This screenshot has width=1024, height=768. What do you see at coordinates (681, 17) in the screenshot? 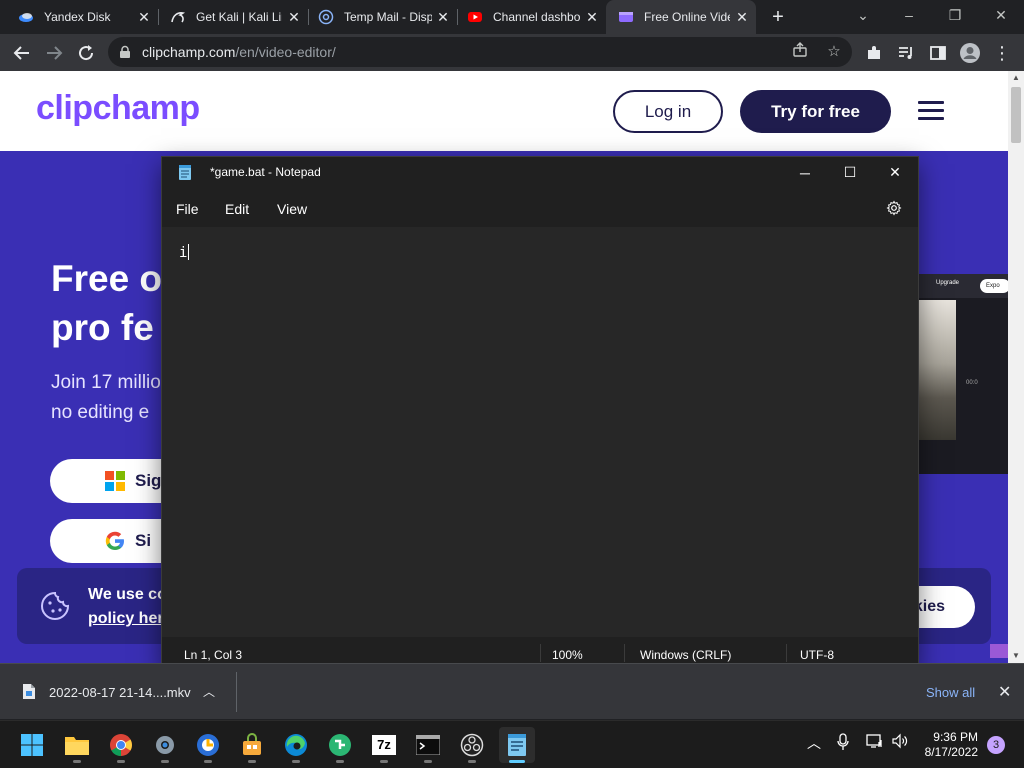
I see `tab-clipchamp: Free Online Vide ✕` at bounding box center [681, 17].